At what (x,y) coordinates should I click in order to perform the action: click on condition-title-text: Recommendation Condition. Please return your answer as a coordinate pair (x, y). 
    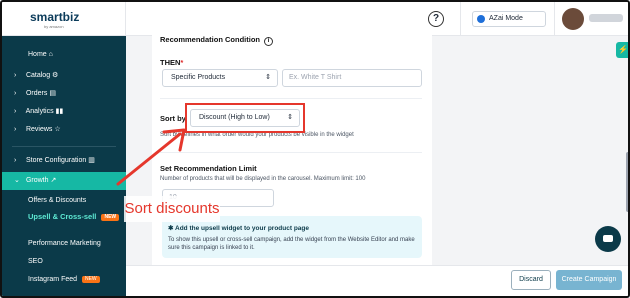
    Looking at the image, I should click on (210, 39).